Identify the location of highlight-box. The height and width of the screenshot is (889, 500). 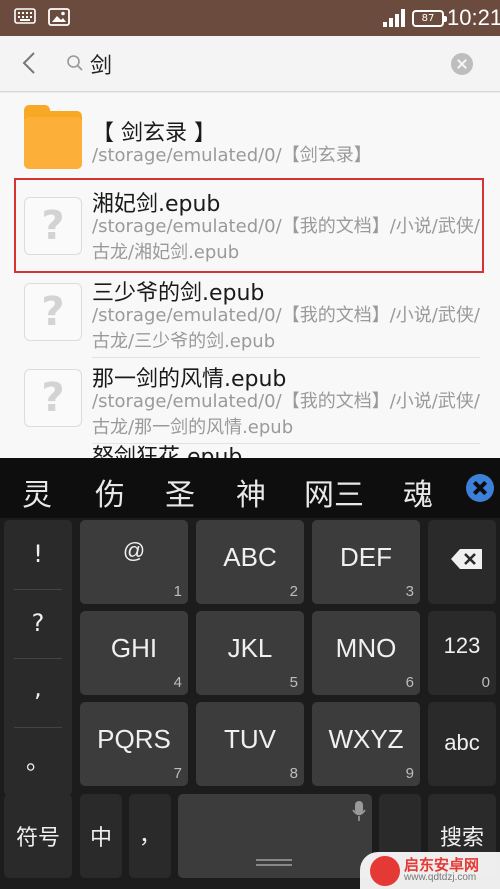
(249, 225).